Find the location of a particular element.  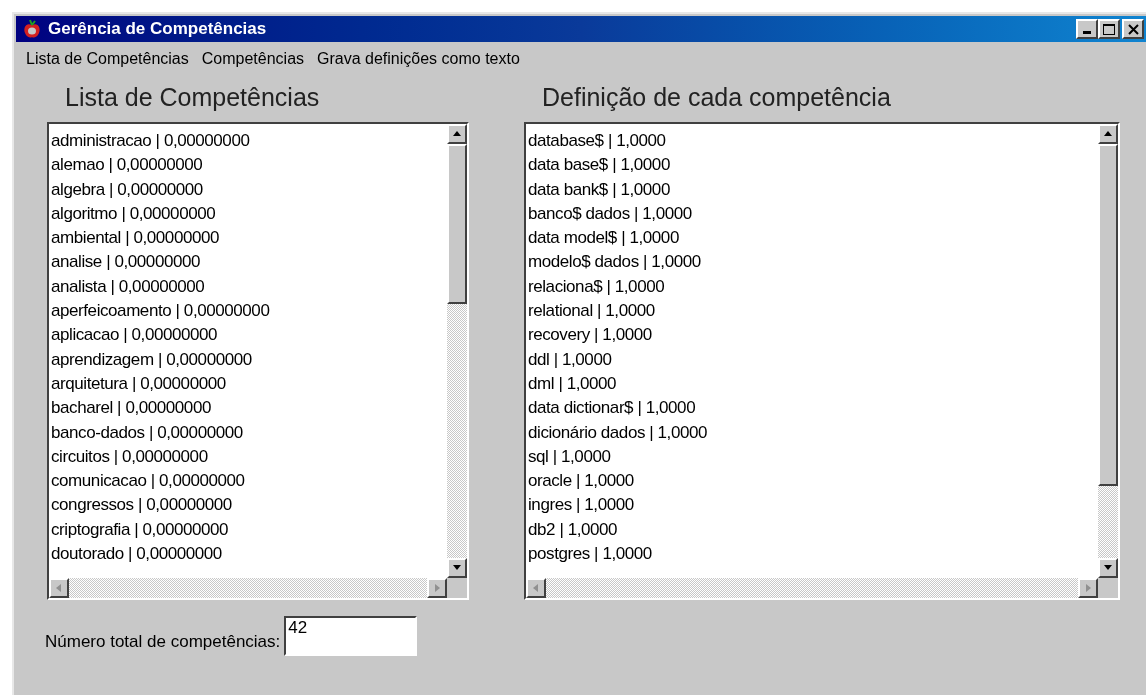

list-item: ddl | 1,0000 is located at coordinates (570, 359).